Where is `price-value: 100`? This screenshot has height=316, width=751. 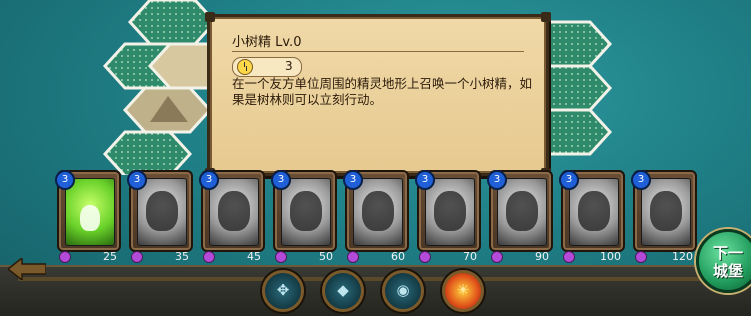
price-value: 100 is located at coordinates (610, 256).